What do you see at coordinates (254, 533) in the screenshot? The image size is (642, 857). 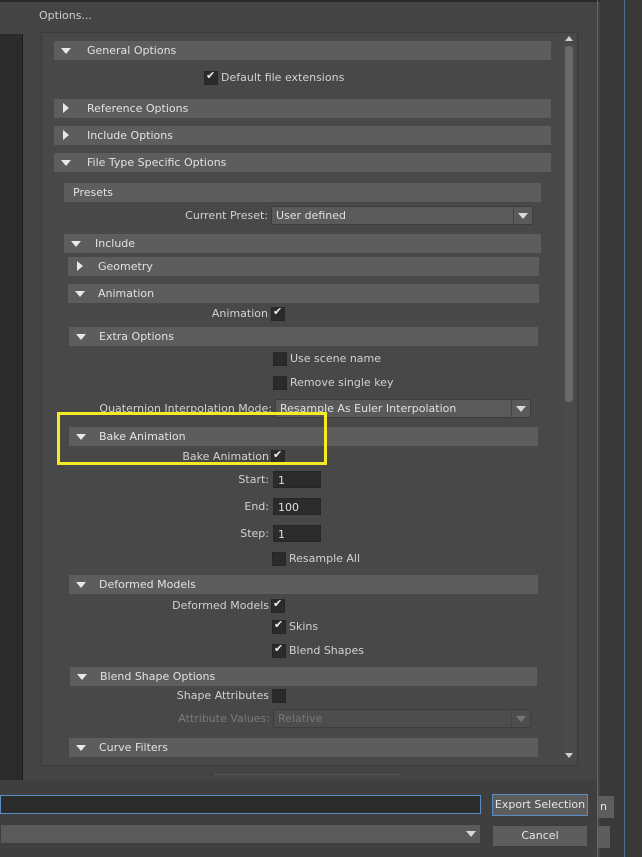 I see `step-label: Step:` at bounding box center [254, 533].